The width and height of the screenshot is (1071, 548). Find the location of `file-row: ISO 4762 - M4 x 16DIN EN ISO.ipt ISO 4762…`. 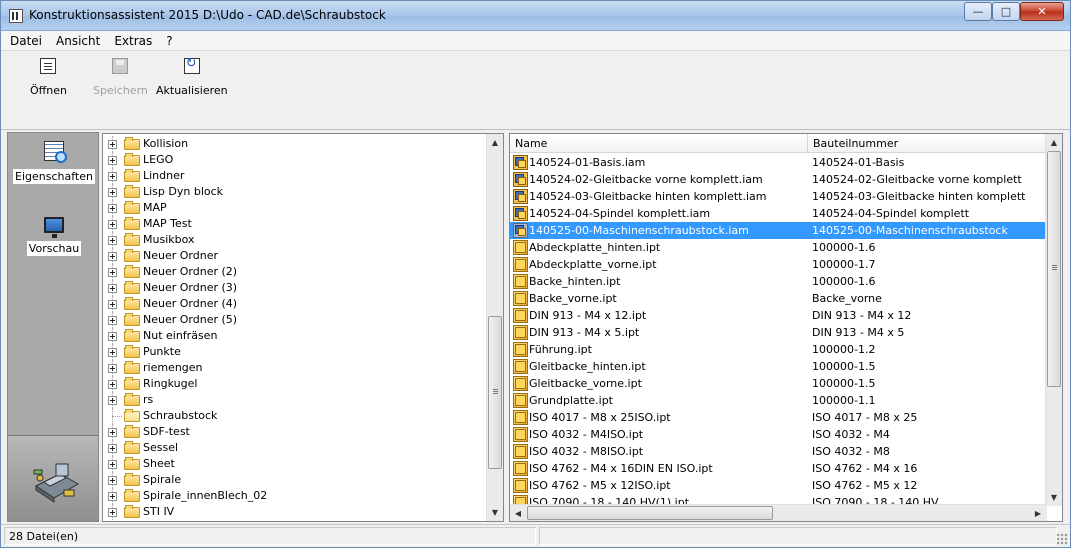

file-row: ISO 4762 - M4 x 16DIN EN ISO.ipt ISO 4762… is located at coordinates (778, 468).